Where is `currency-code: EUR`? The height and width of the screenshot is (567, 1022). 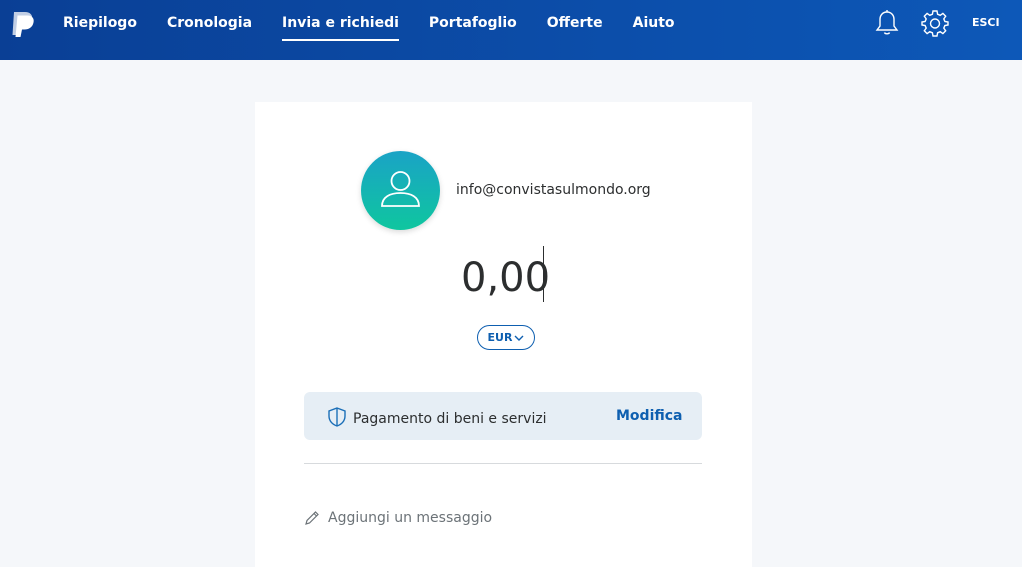
currency-code: EUR is located at coordinates (500, 337).